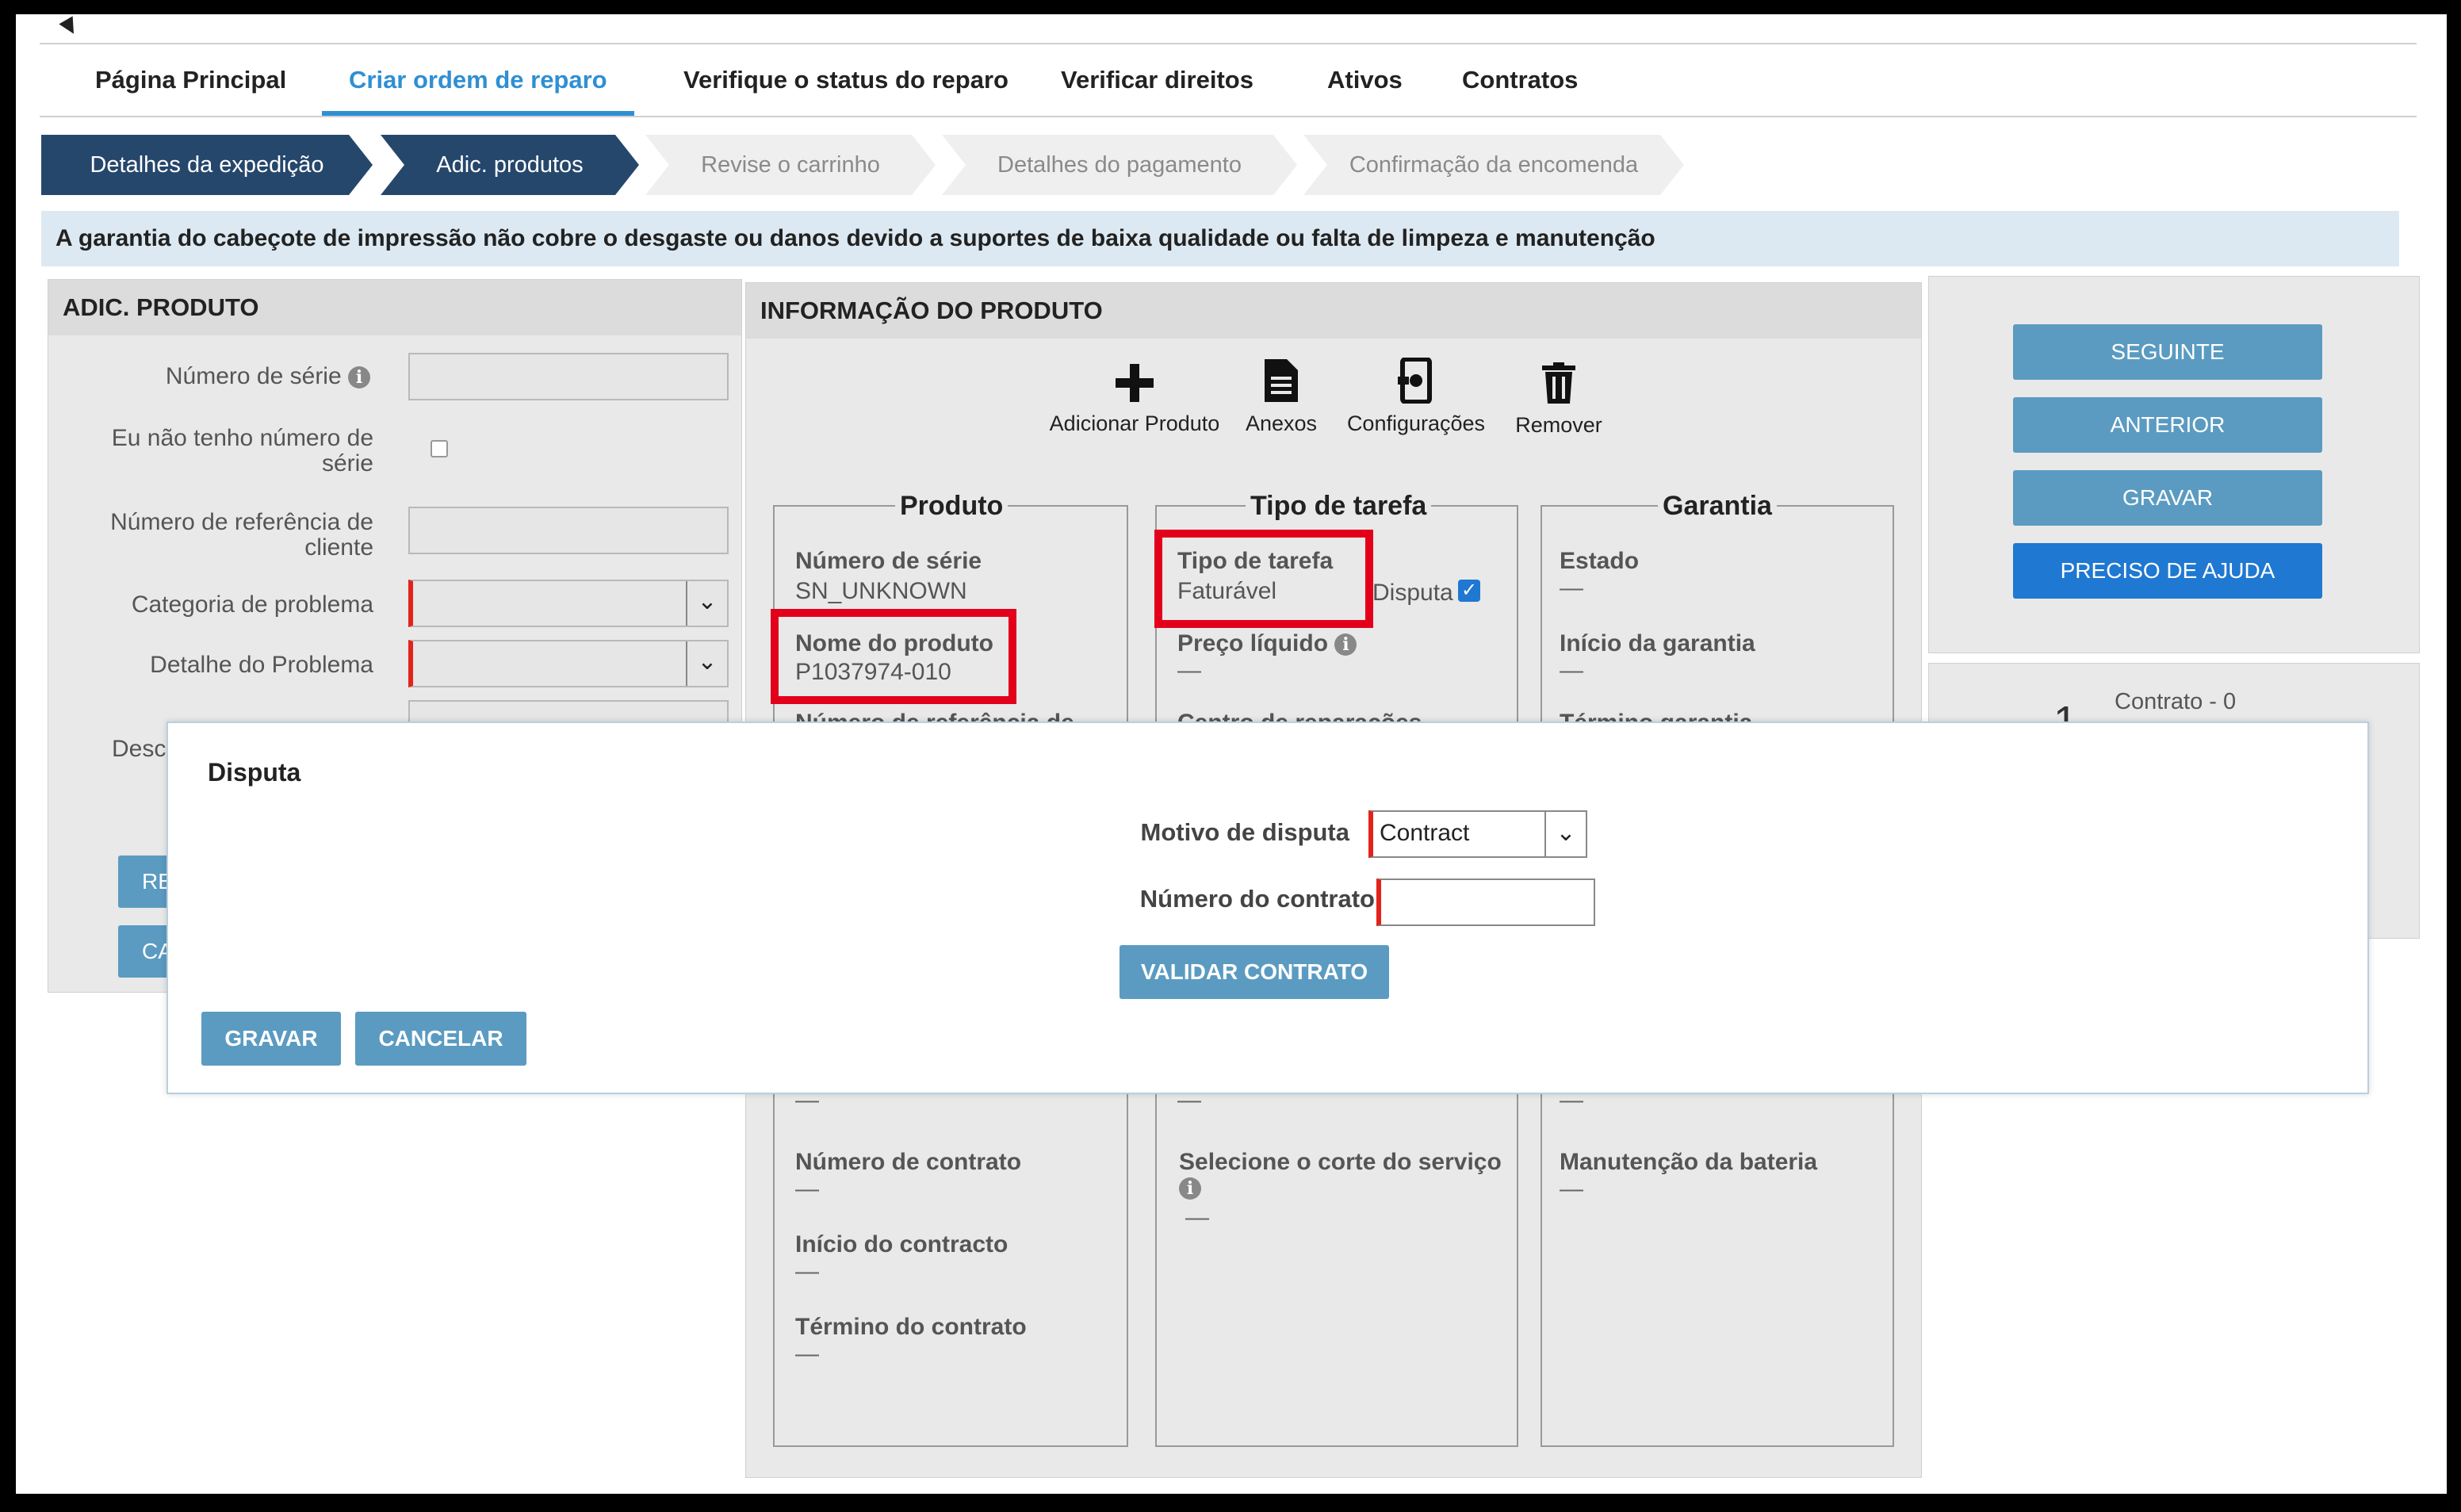 The height and width of the screenshot is (1512, 2461). I want to click on highlight-product-name, so click(893, 656).